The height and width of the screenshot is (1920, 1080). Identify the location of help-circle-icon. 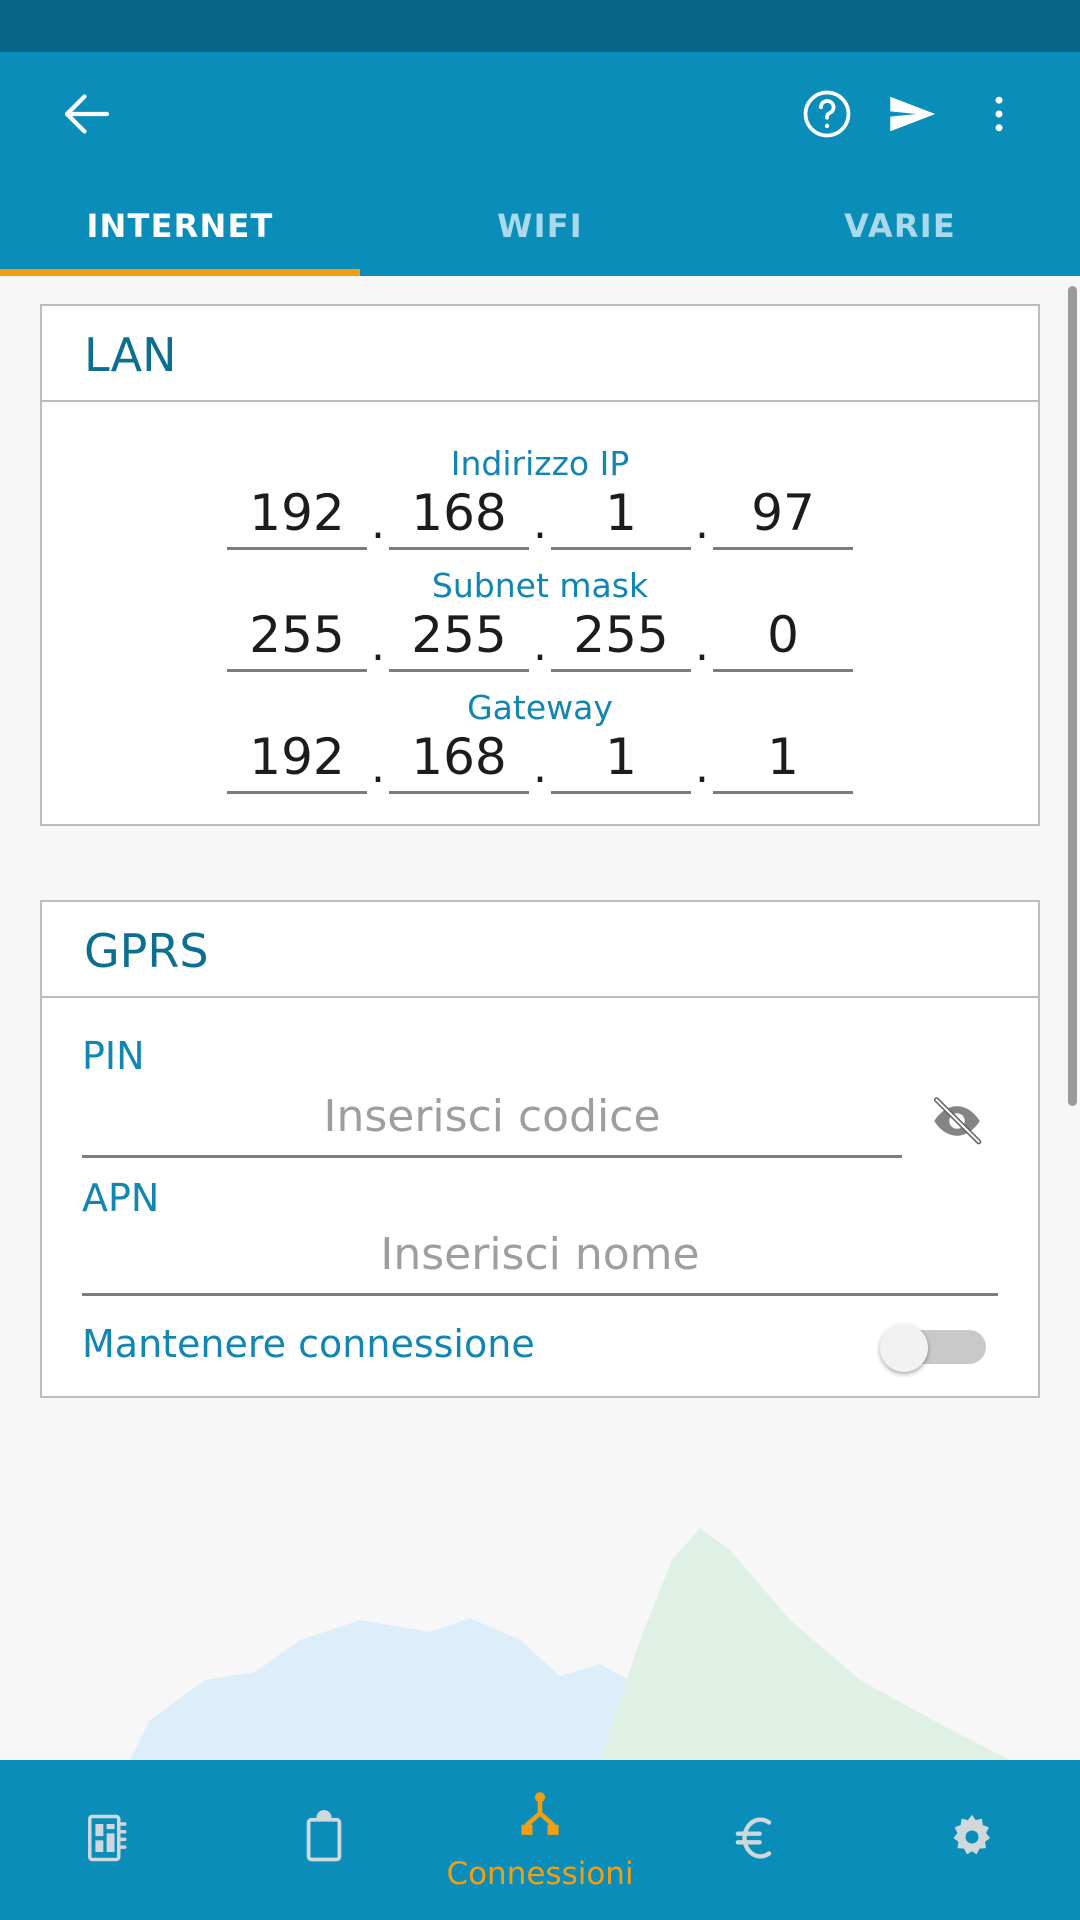
(827, 114).